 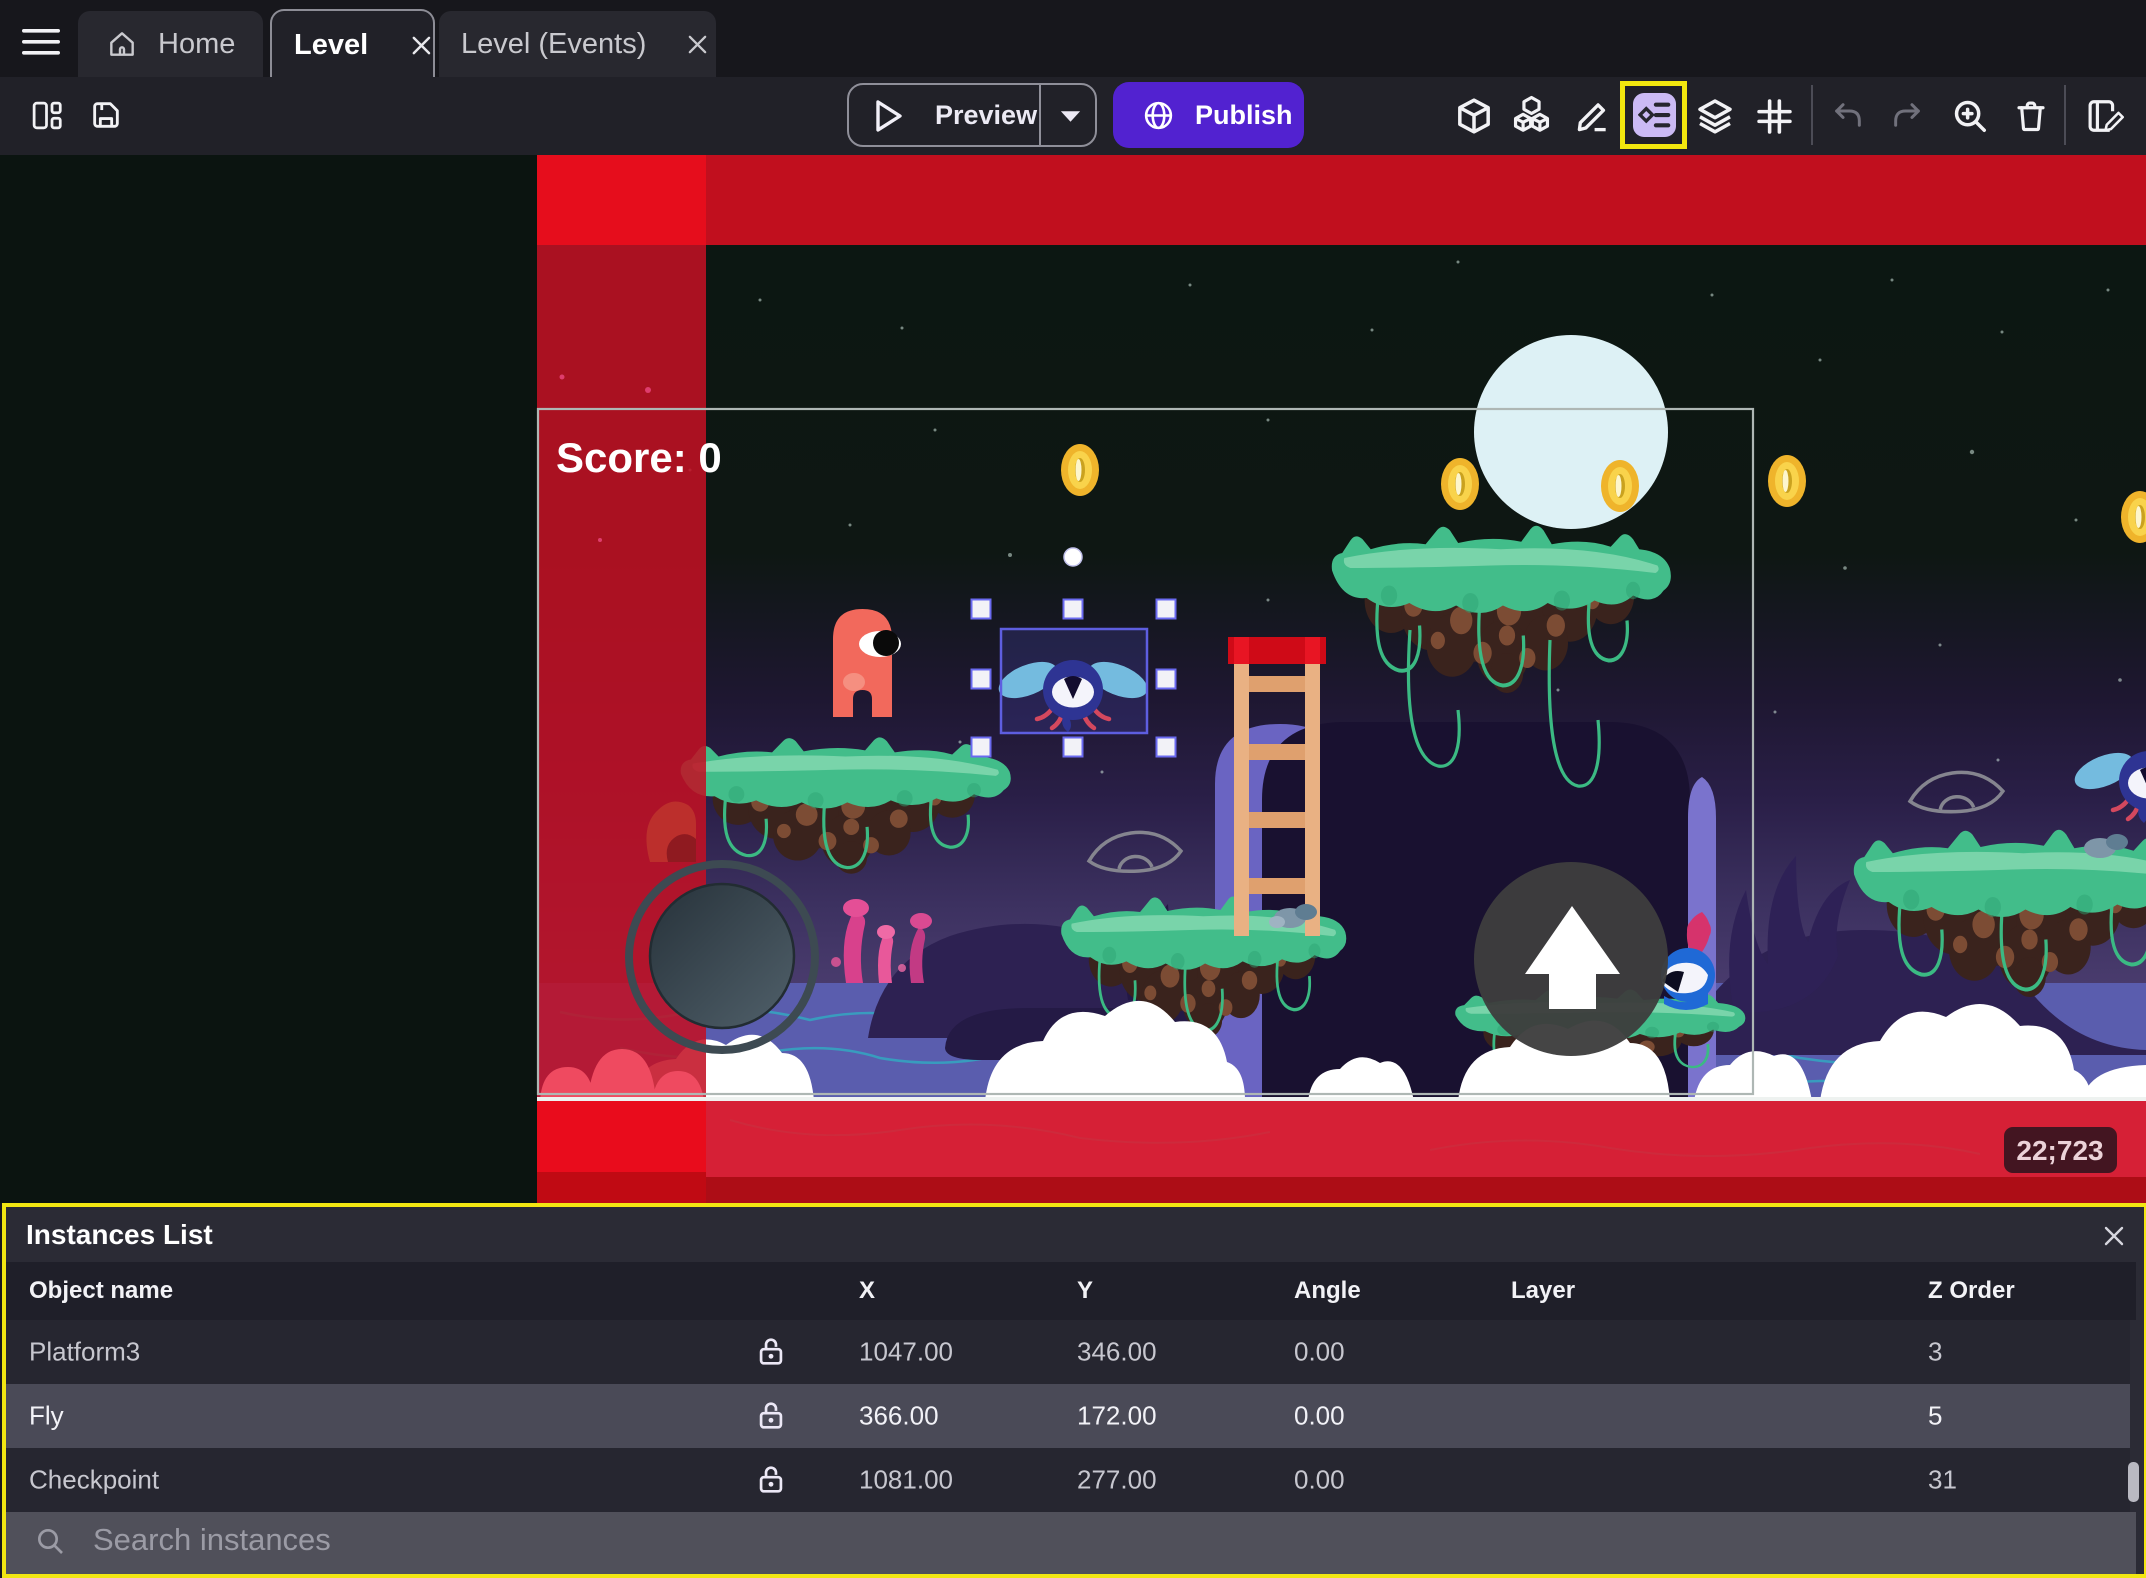 What do you see at coordinates (639, 457) in the screenshot?
I see `svg-text: Score: 0` at bounding box center [639, 457].